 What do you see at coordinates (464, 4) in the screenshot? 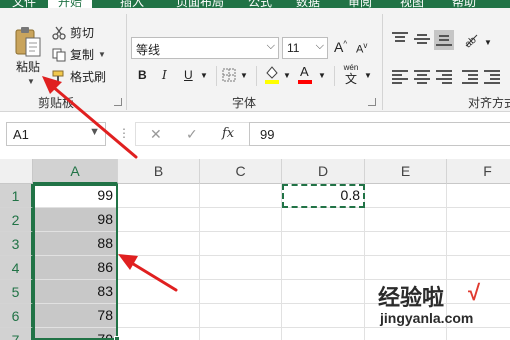
I see `tab-help: 帮助` at bounding box center [464, 4].